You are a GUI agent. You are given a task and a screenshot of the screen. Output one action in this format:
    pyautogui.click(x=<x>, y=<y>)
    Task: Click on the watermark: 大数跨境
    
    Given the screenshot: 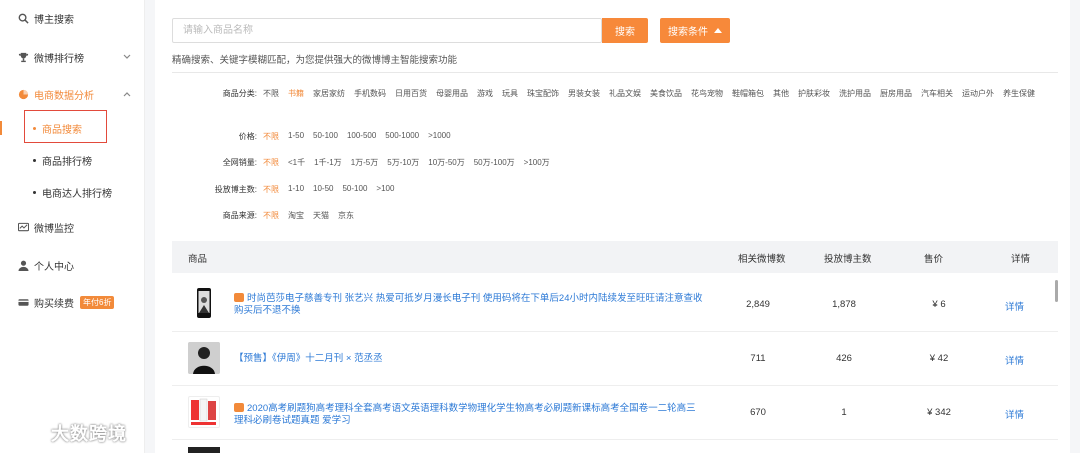 What is the action you would take?
    pyautogui.click(x=66, y=432)
    